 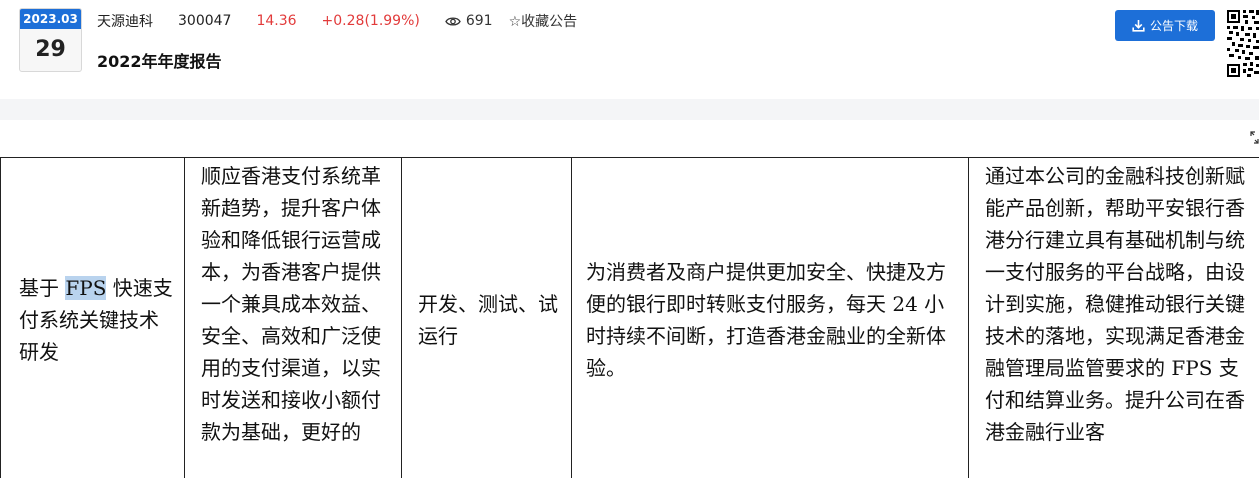 I want to click on view-count-value: 691, so click(x=479, y=21).